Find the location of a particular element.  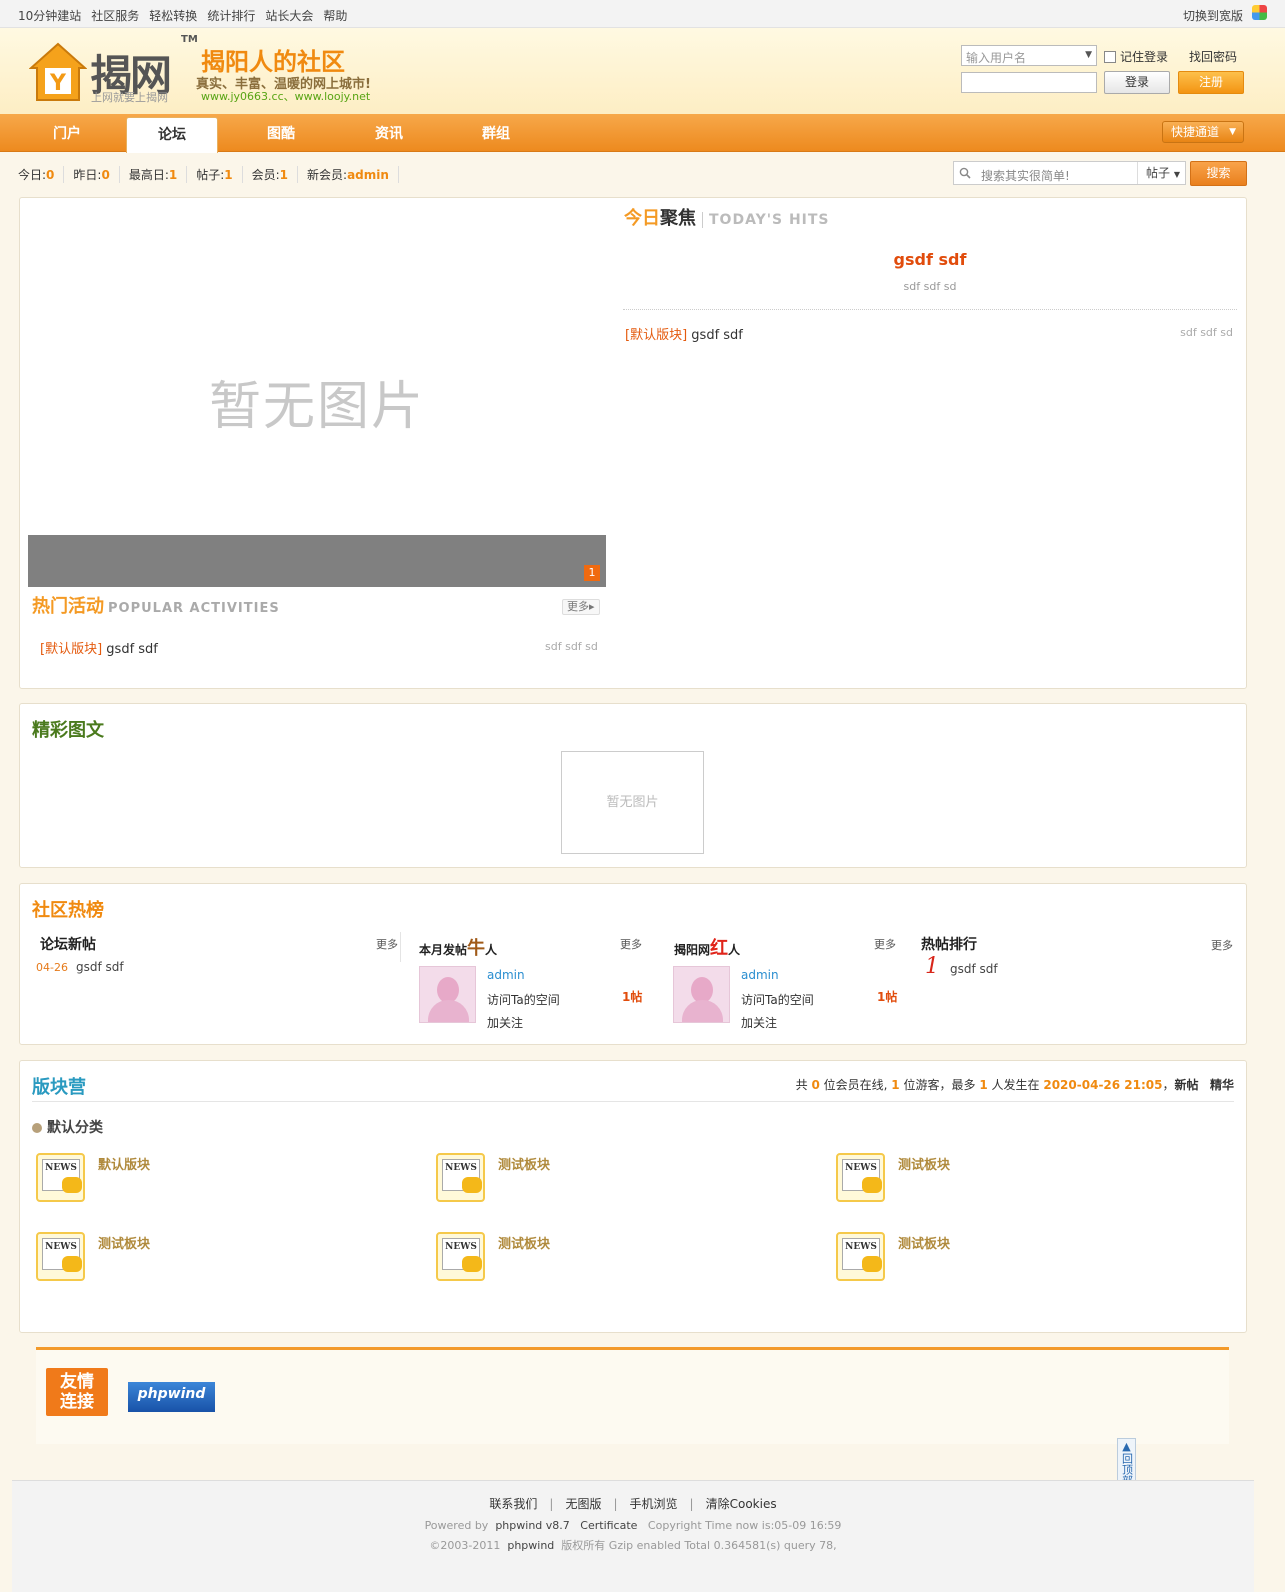

top-link-help: 帮助 is located at coordinates (335, 15).